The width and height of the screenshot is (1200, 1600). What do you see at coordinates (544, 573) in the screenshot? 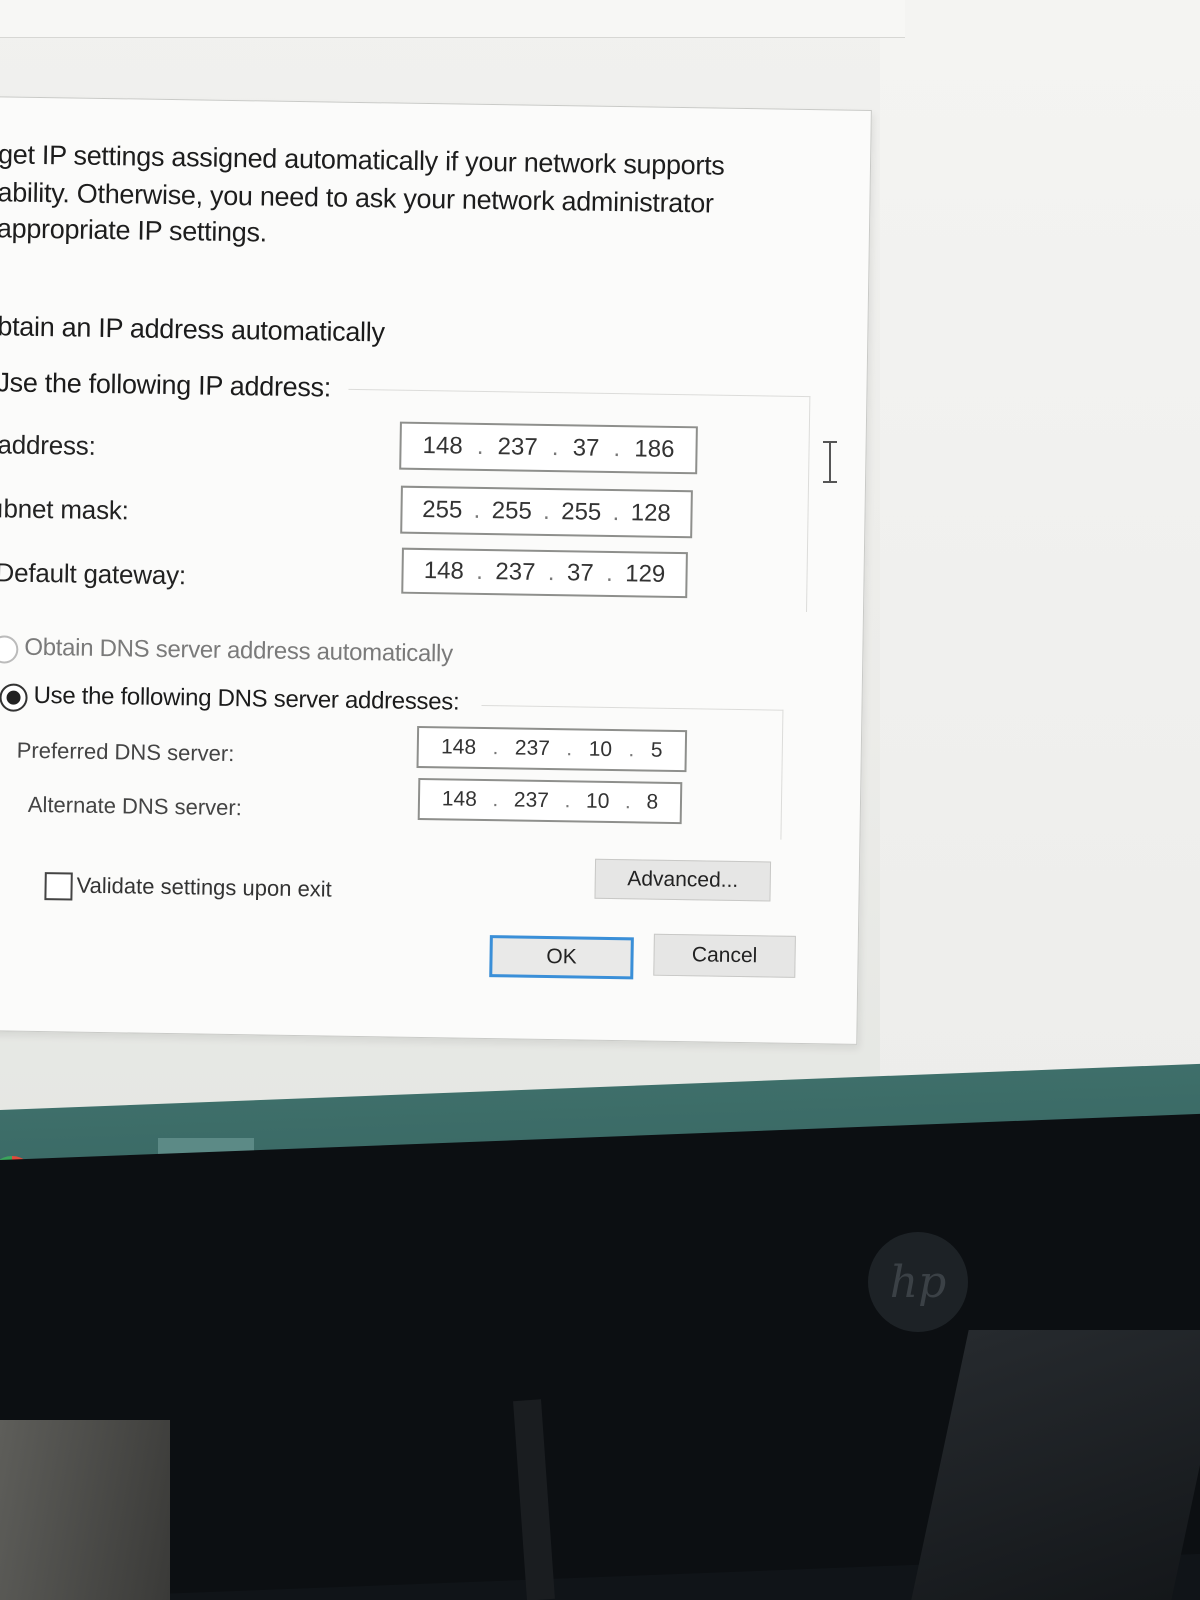
I see `default-gateway-input: 148. 237. 37. 129` at bounding box center [544, 573].